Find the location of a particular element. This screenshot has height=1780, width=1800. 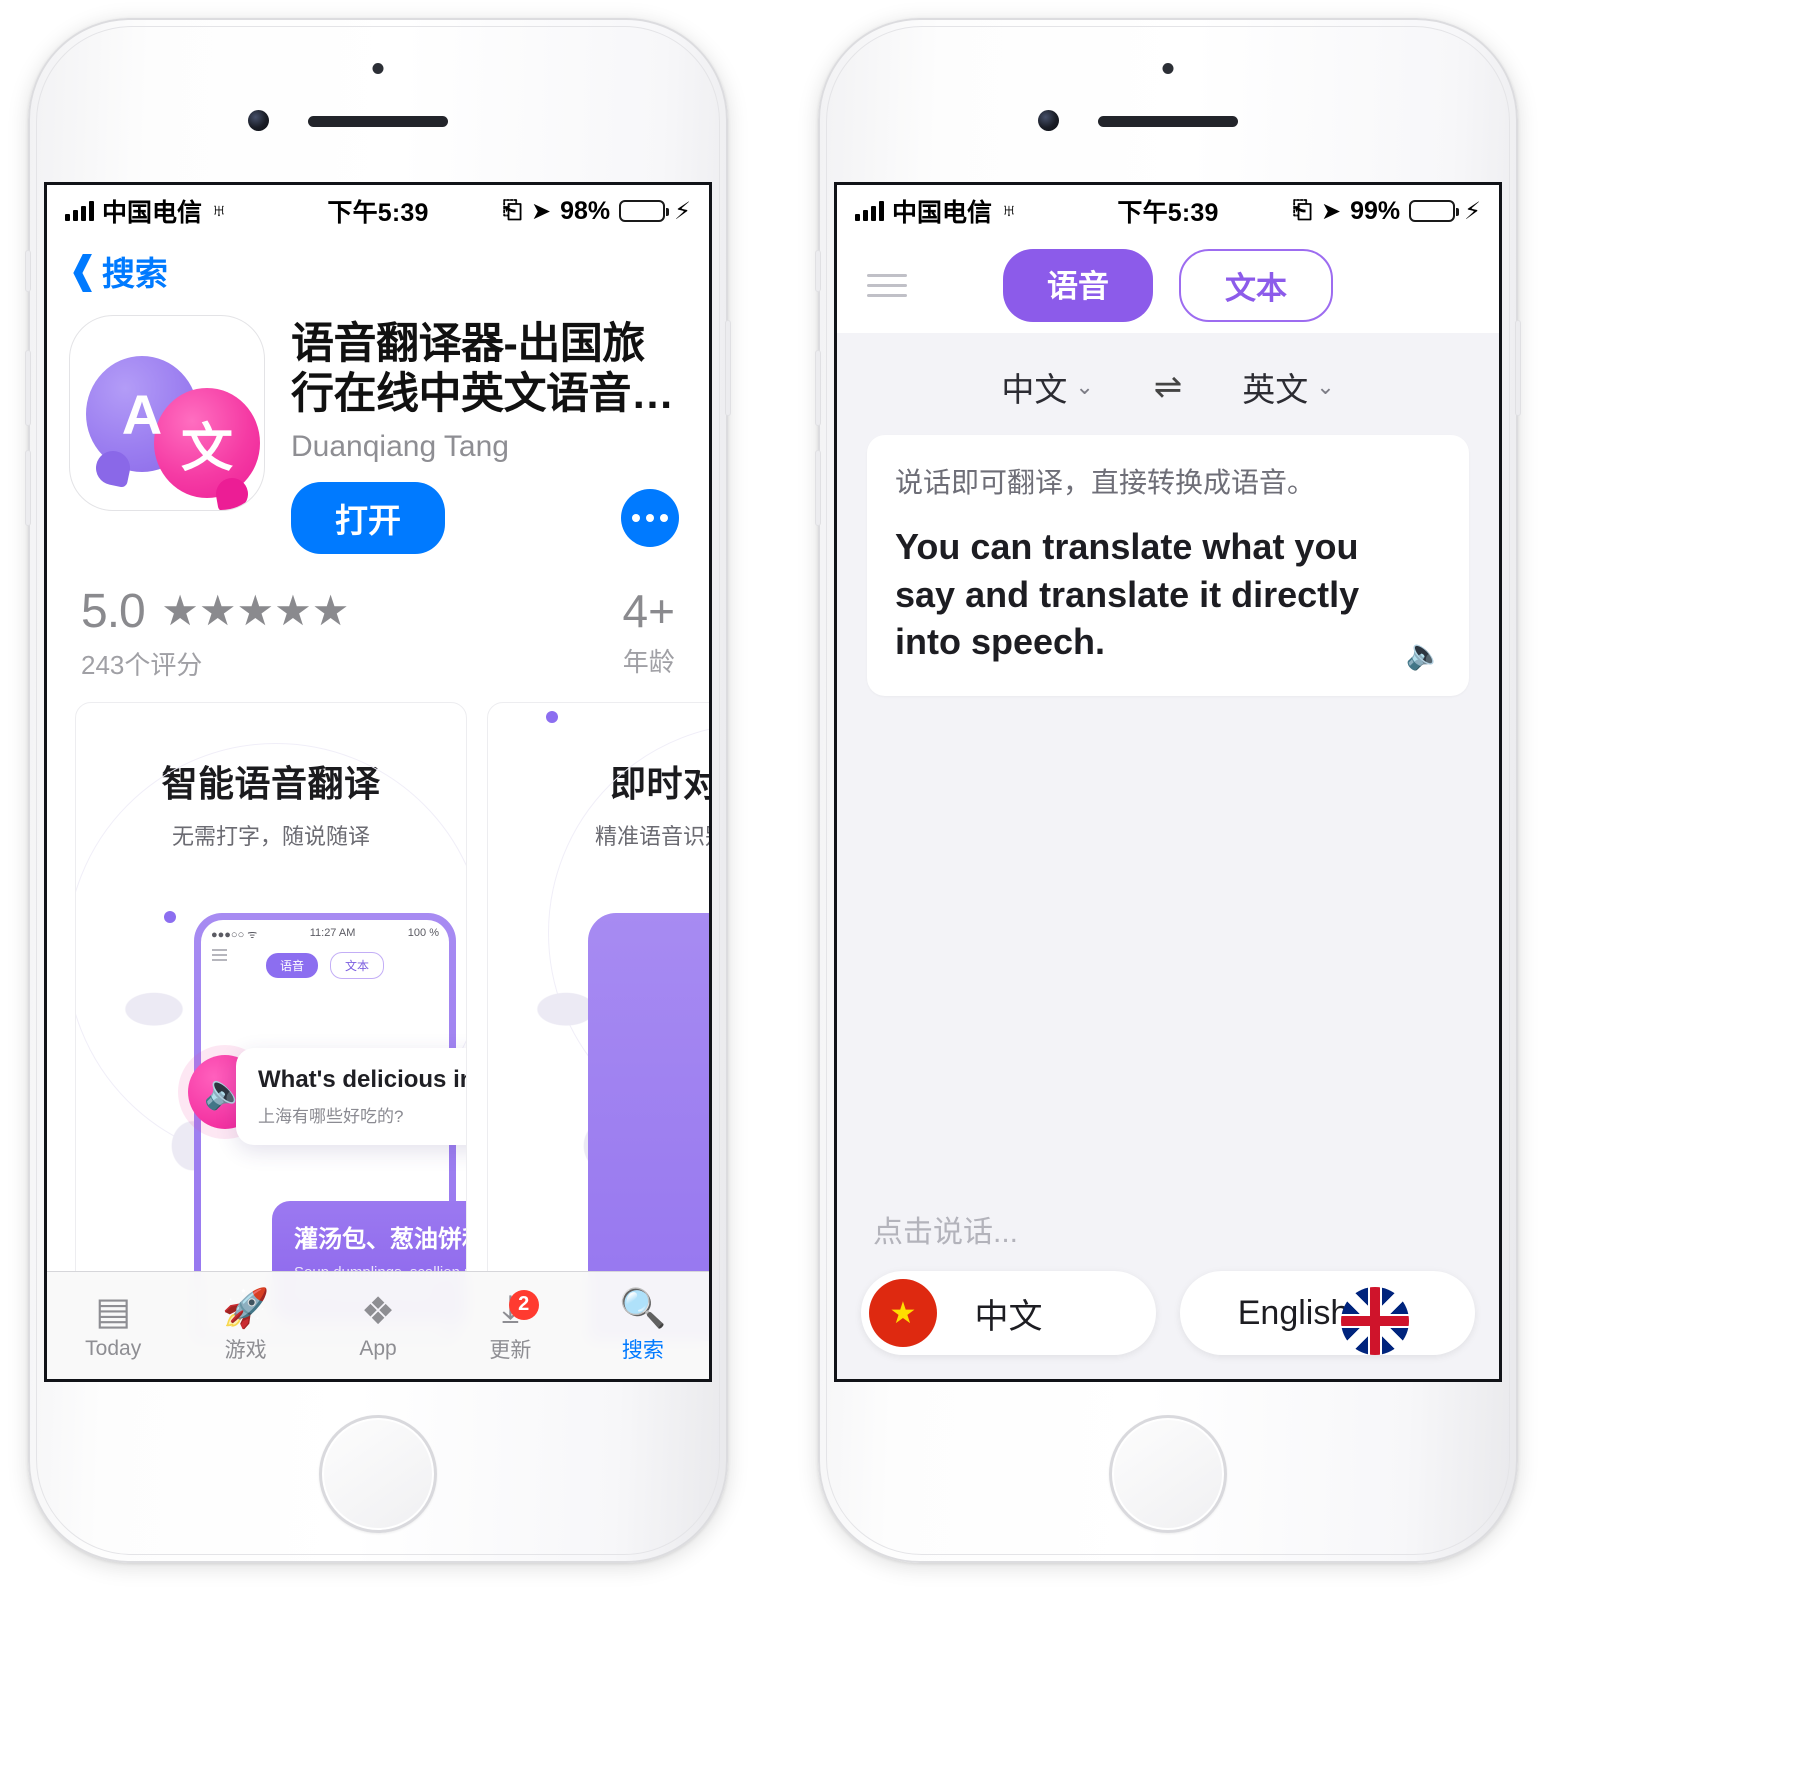

mini-tab-voice: 语音 is located at coordinates (291, 965).